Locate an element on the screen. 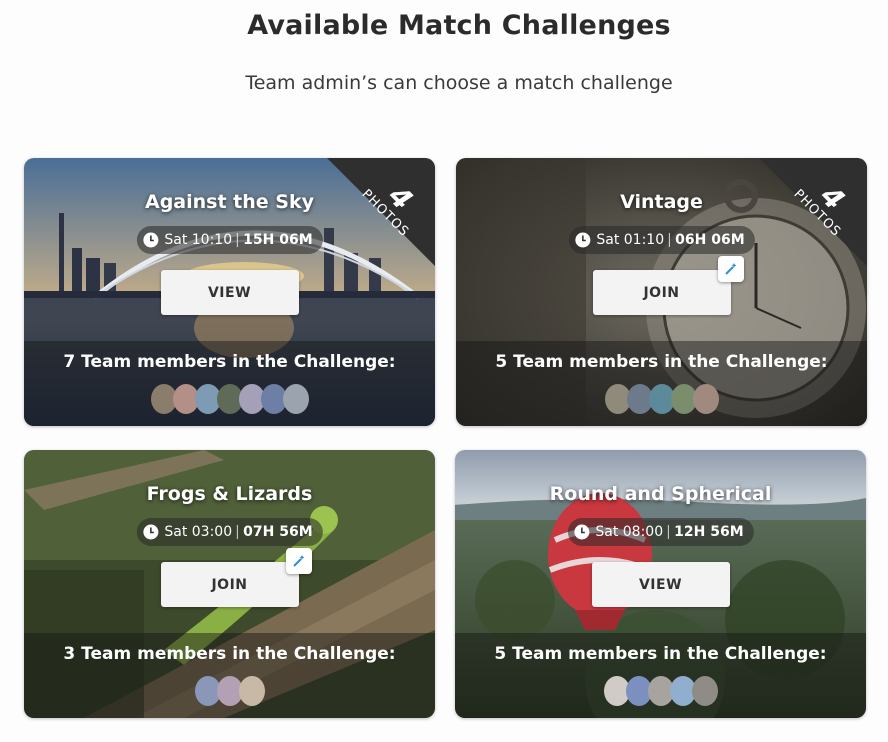  card-title: Round and Spherical is located at coordinates (660, 494).